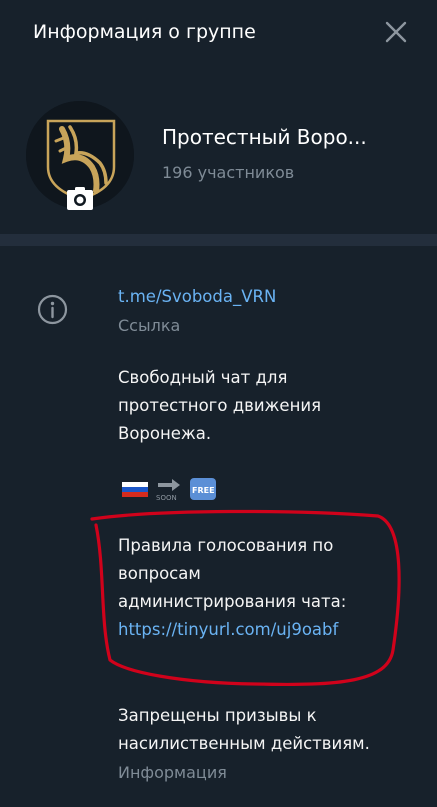  I want to click on free-label: FREE, so click(203, 490).